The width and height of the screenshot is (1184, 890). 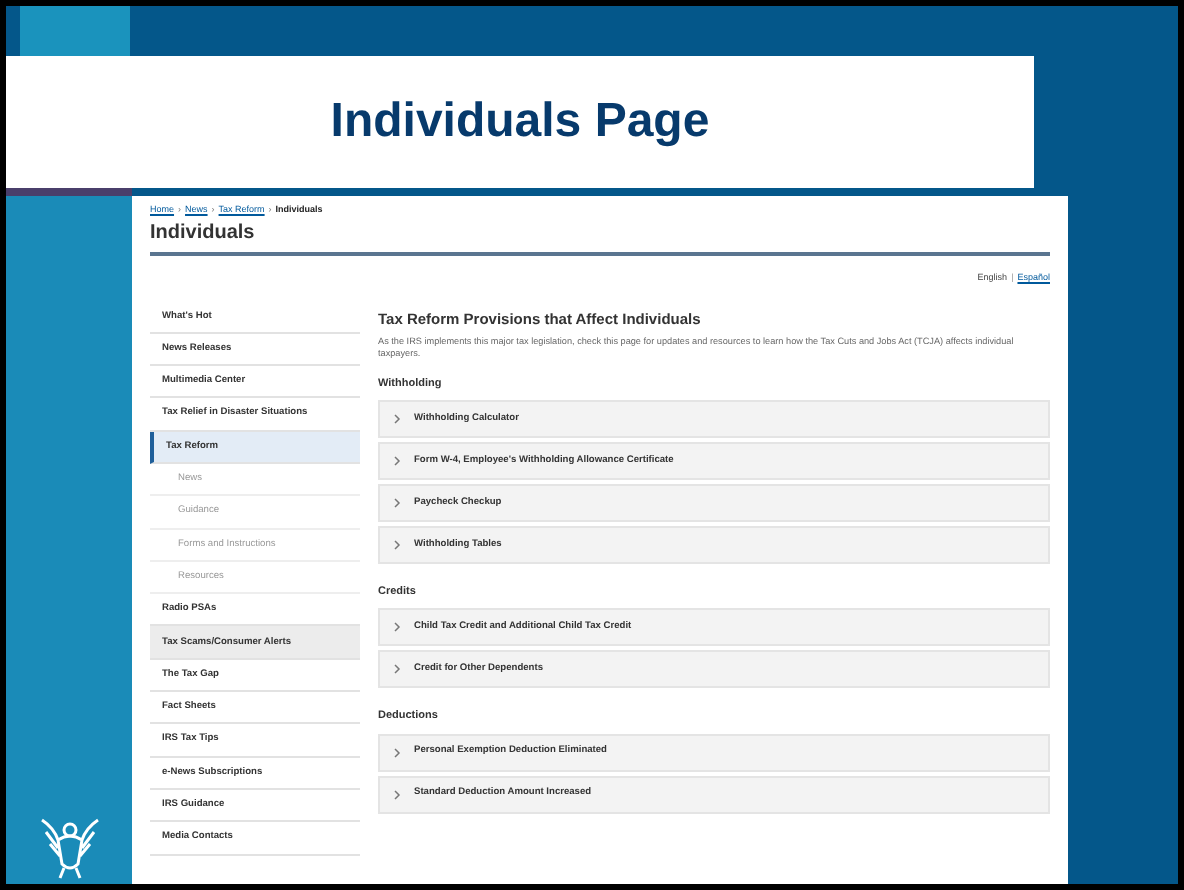 What do you see at coordinates (203, 233) in the screenshot?
I see `page-heading: Individuals` at bounding box center [203, 233].